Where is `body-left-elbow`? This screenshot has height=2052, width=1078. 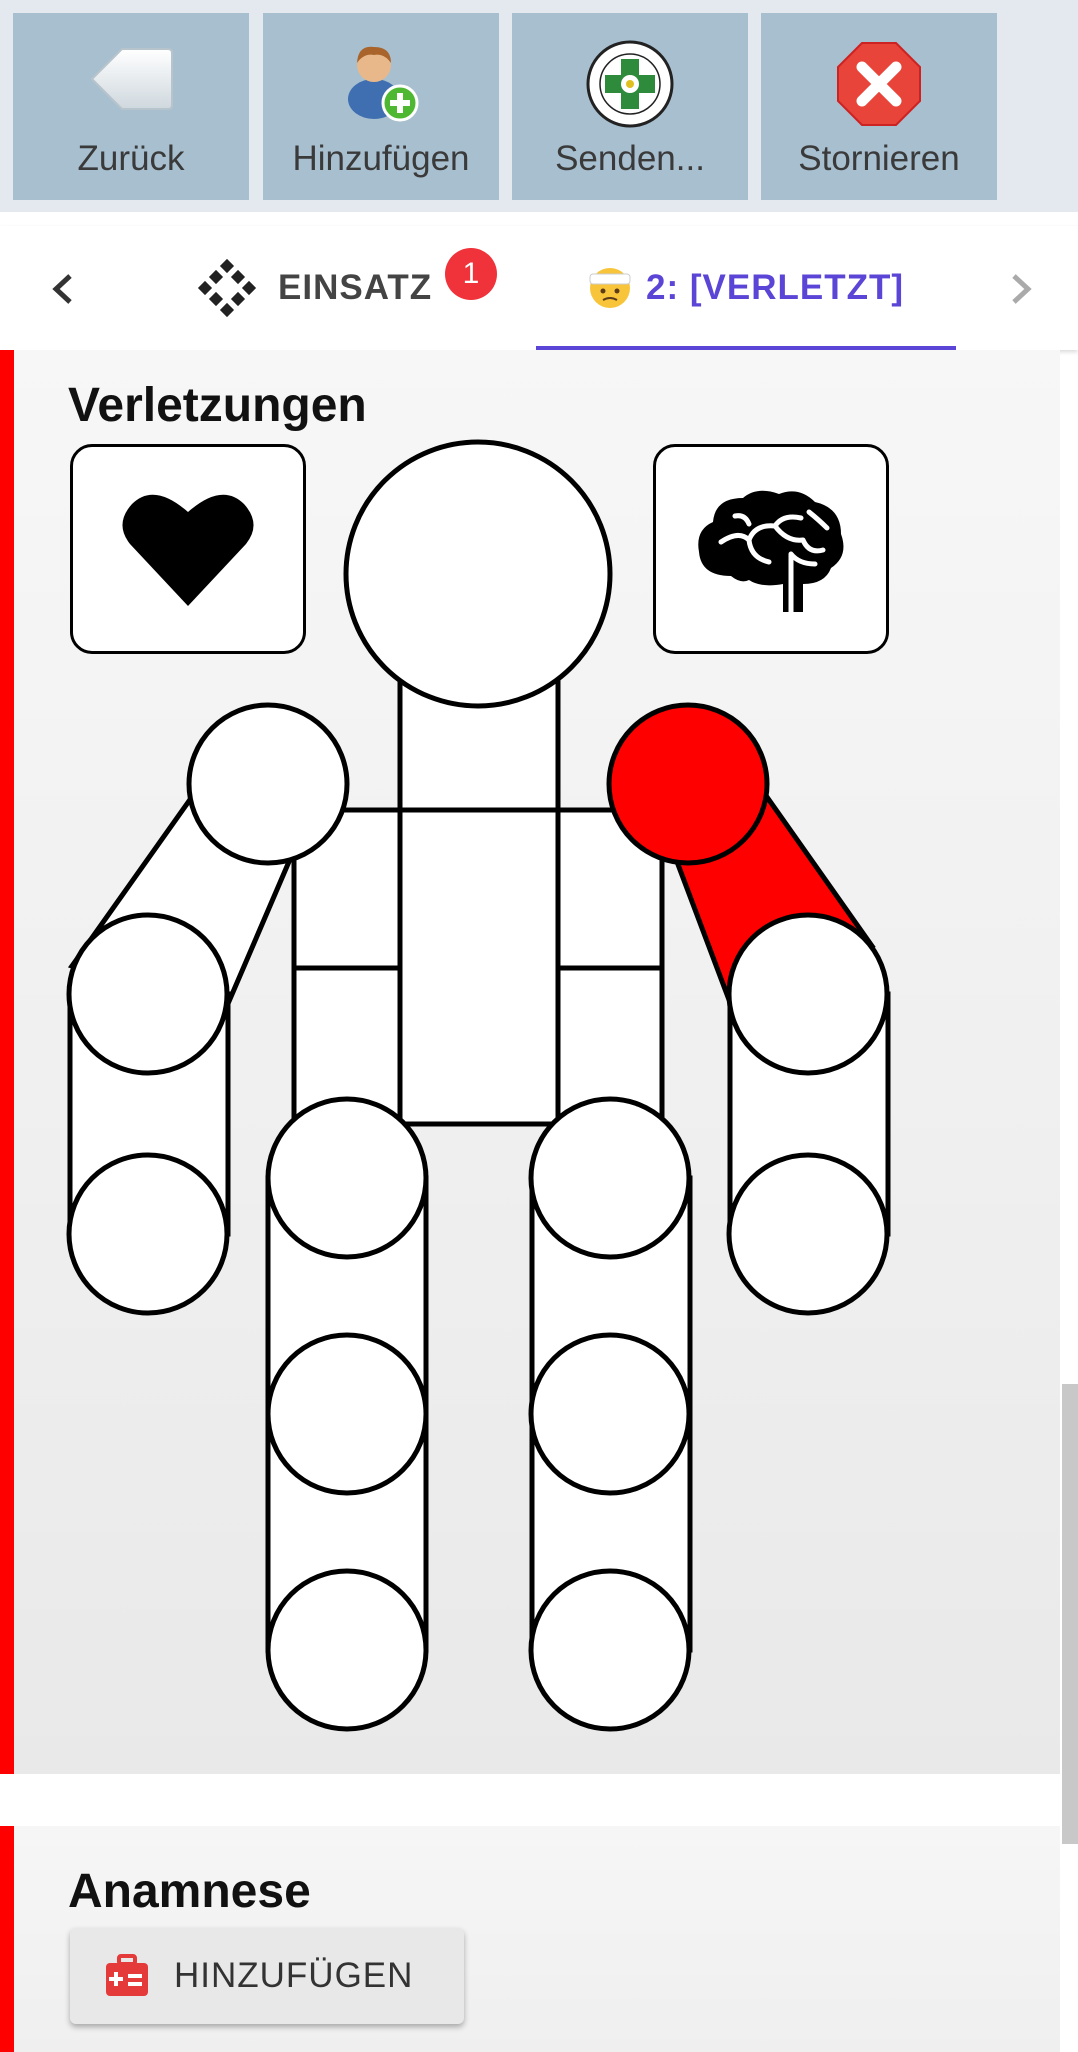 body-left-elbow is located at coordinates (808, 994).